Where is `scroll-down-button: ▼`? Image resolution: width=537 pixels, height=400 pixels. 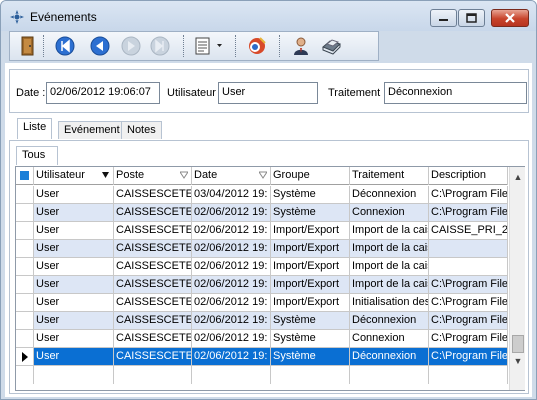 scroll-down-button: ▼ is located at coordinates (518, 361).